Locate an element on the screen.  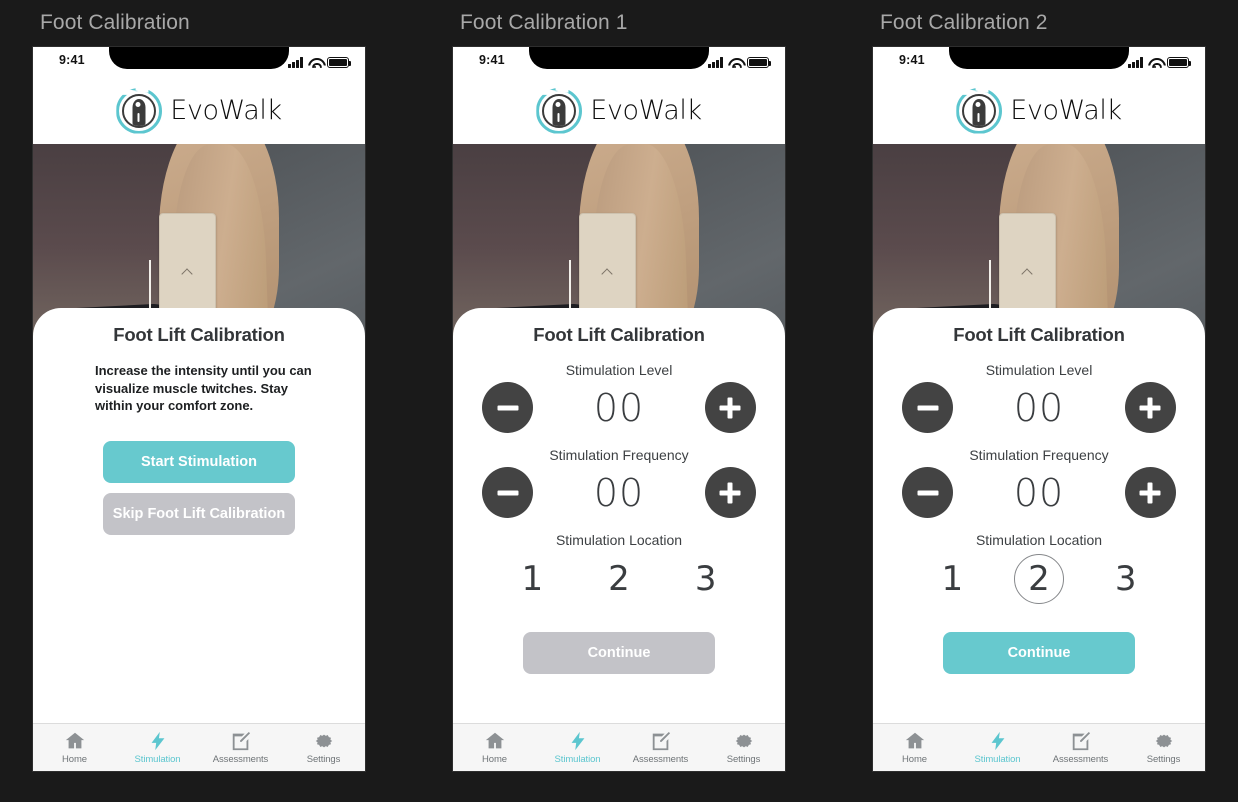
skip-foot-lift-calibration-button: Skip Foot Lift Calibration is located at coordinates (199, 514).